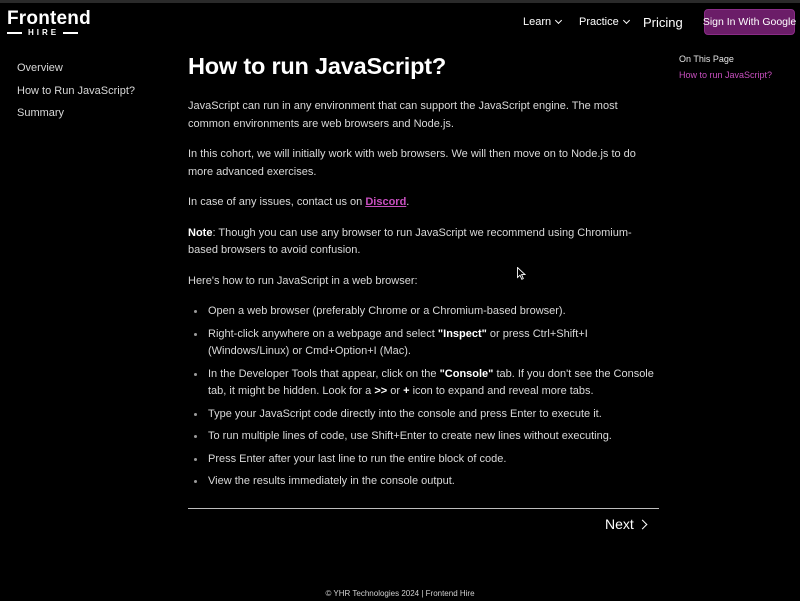 This screenshot has width=800, height=601. Describe the element at coordinates (76, 72) in the screenshot. I see `sidebar-item-overview: Overview` at that location.